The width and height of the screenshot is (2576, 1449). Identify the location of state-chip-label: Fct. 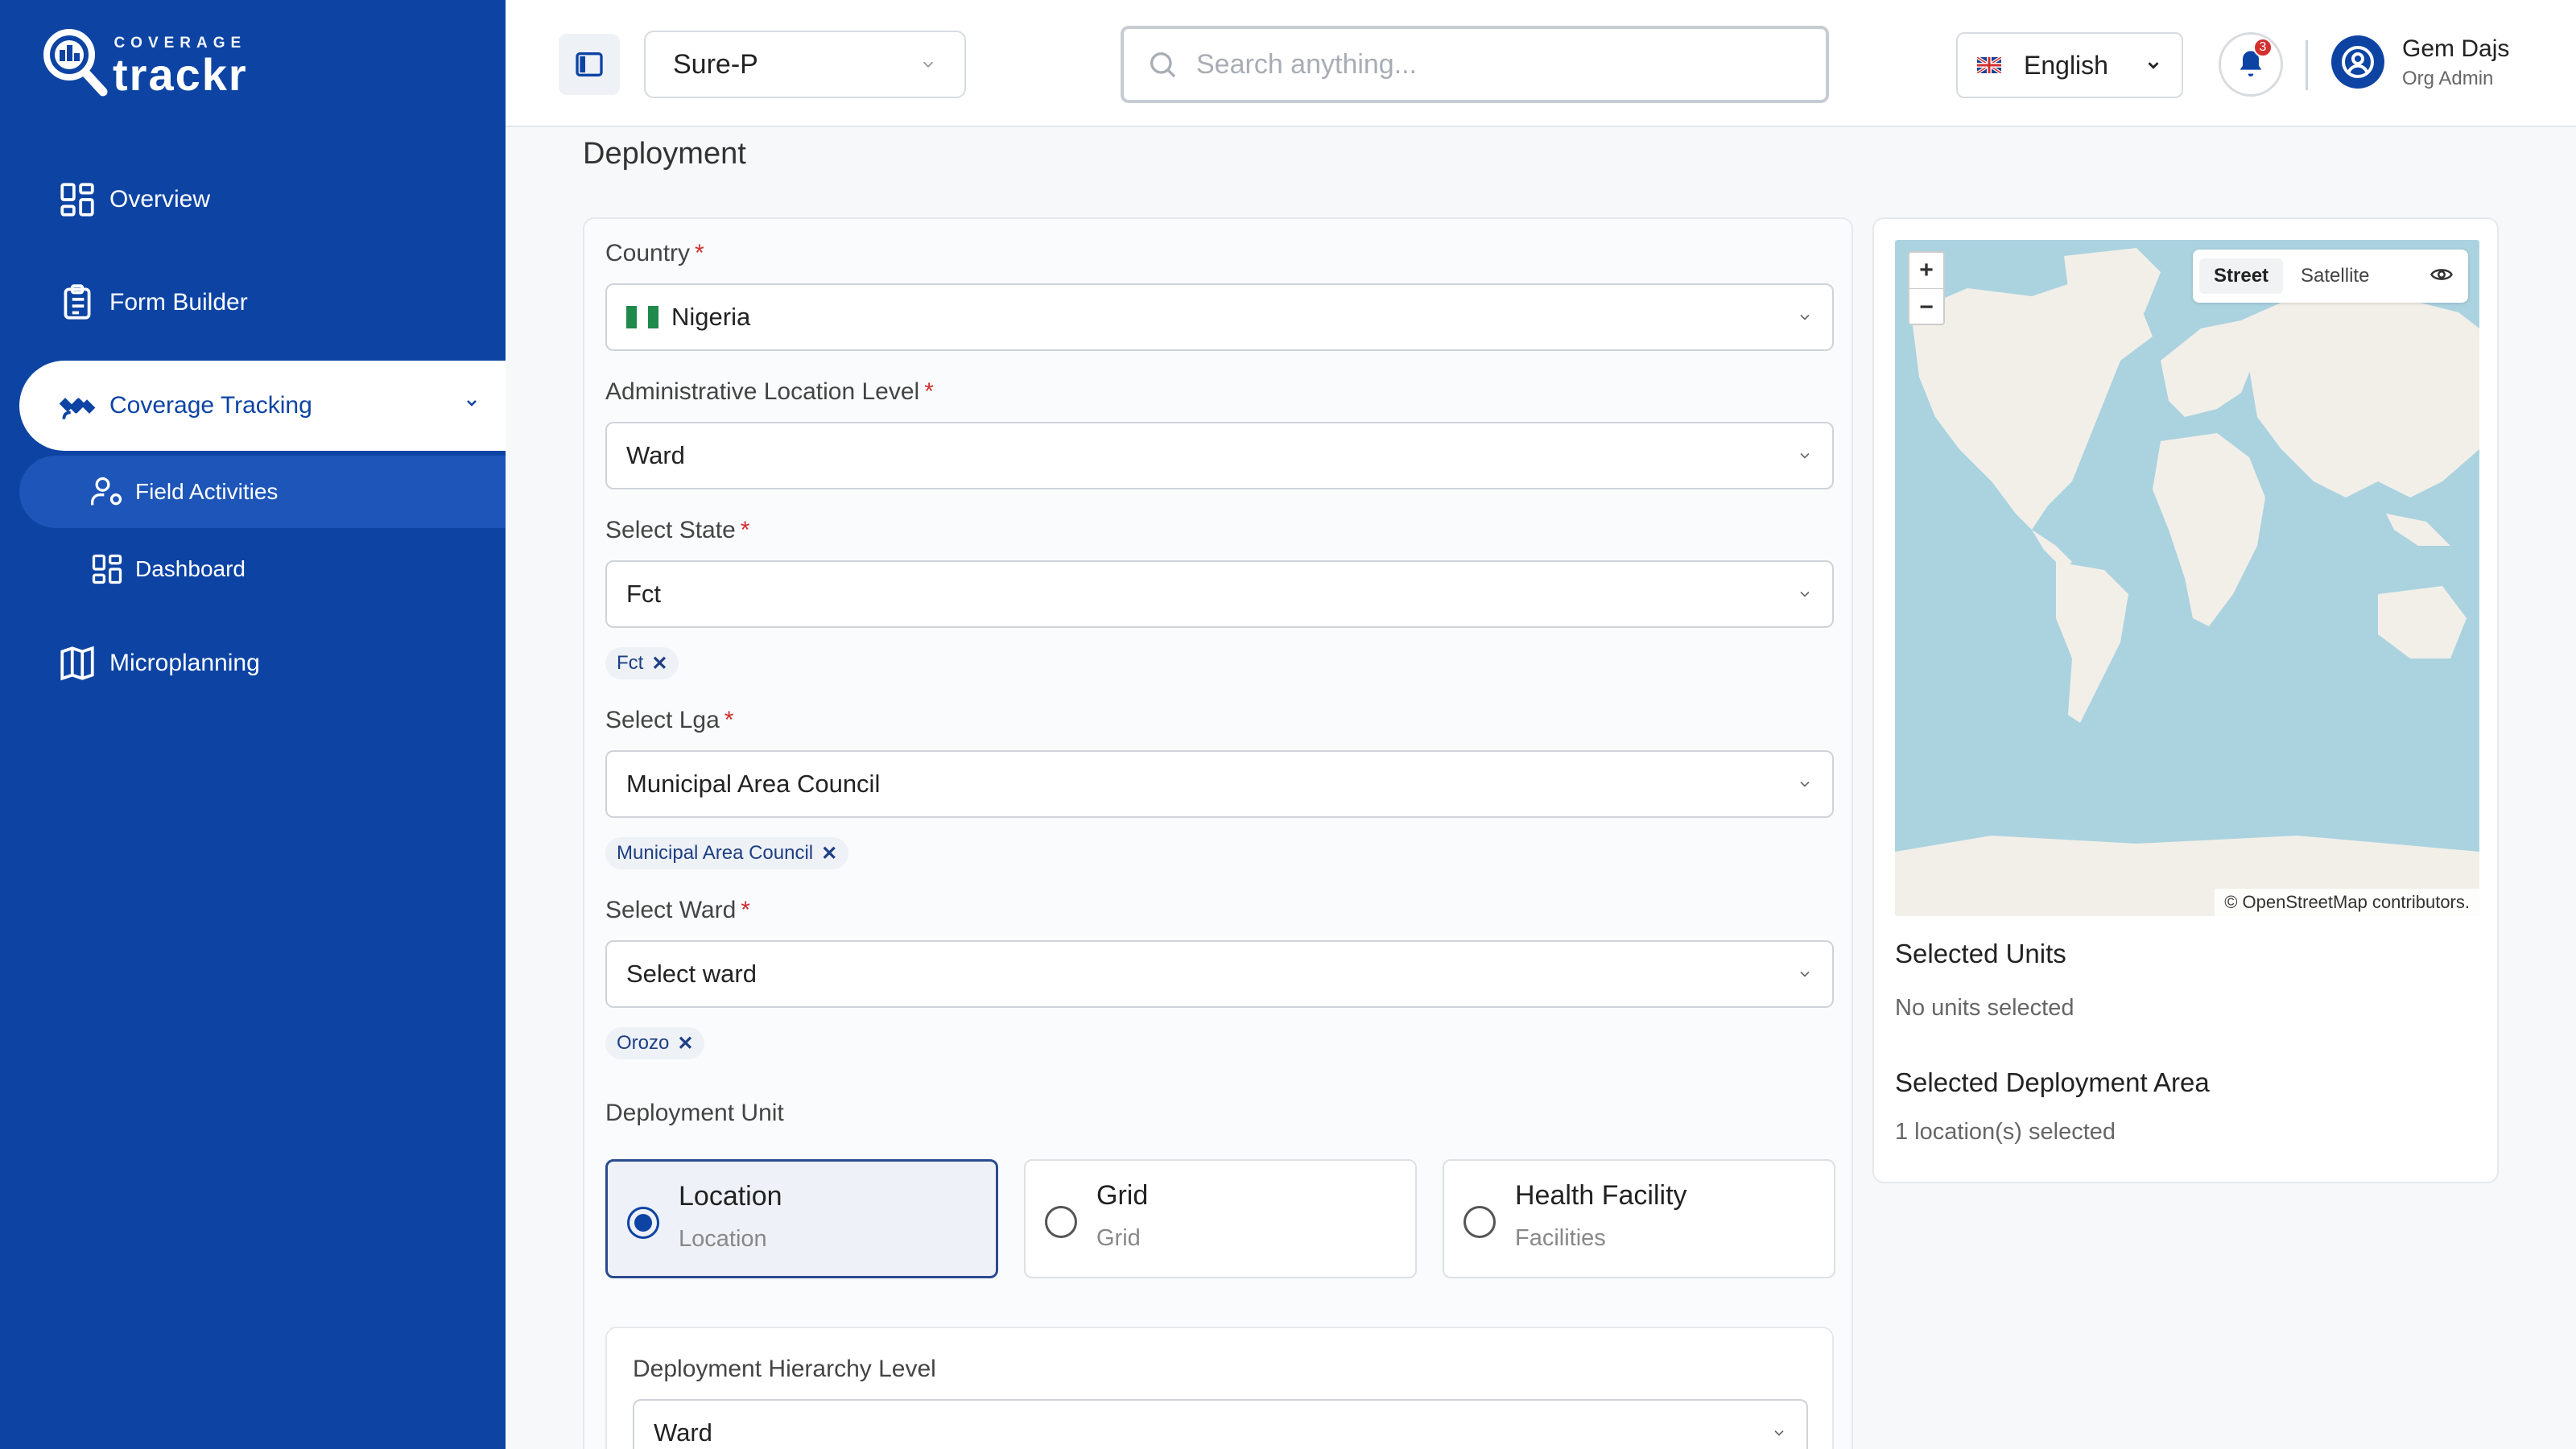
(630, 663).